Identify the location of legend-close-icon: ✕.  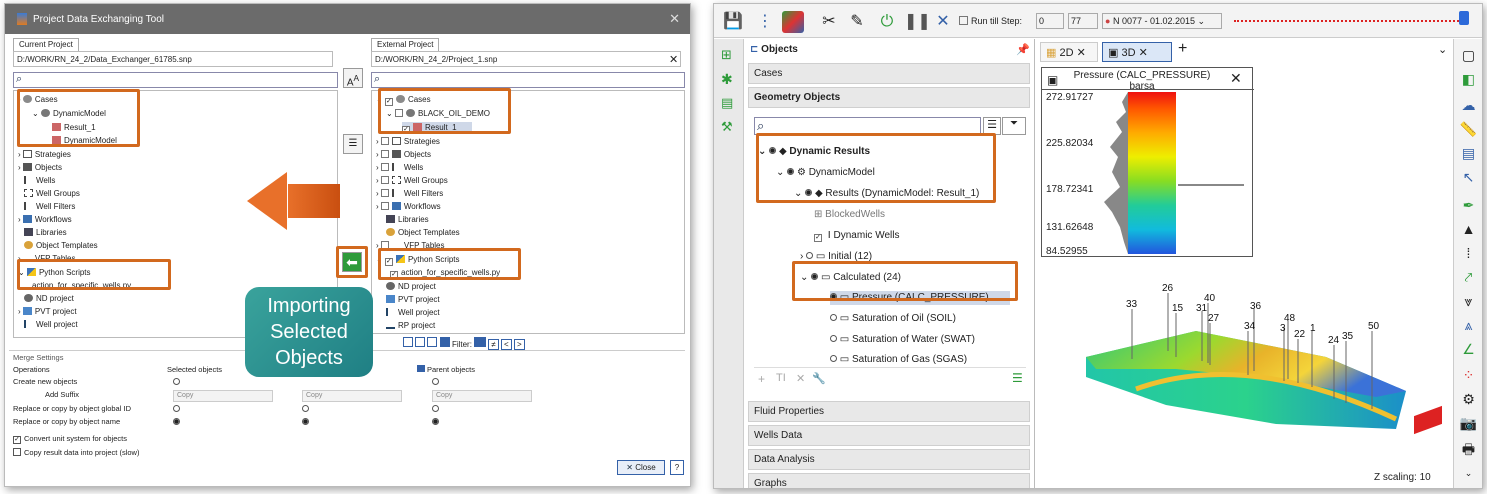
(1236, 78).